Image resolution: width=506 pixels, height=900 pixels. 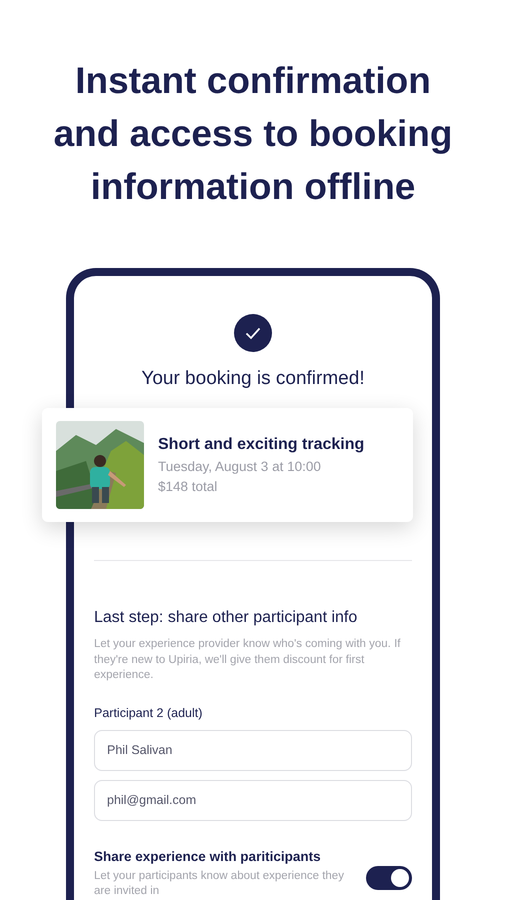 I want to click on booking-date: Tuesday, August 3 at 10:00, so click(x=240, y=466).